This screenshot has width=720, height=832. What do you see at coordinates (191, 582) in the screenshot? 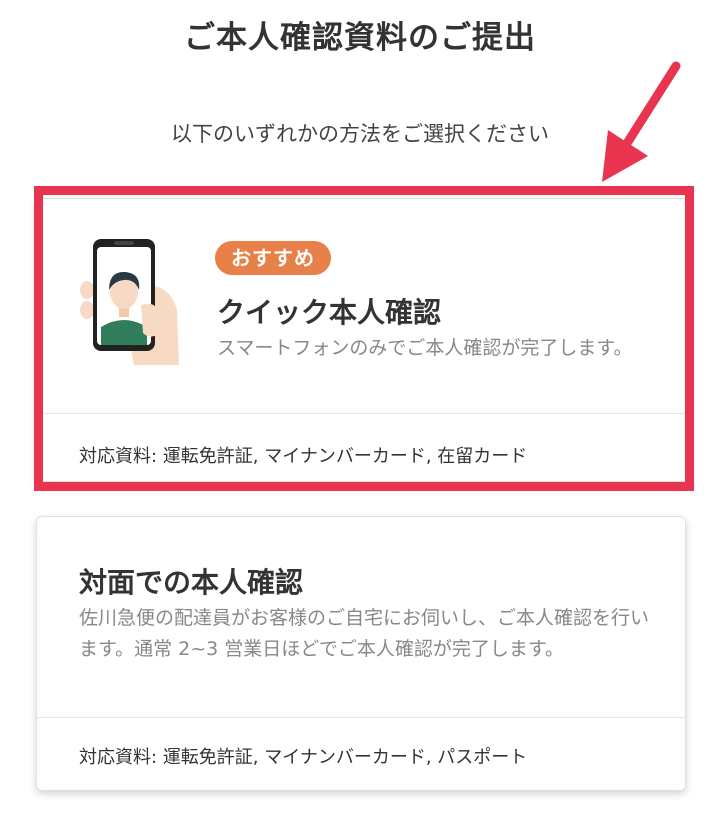
I see `face-to-face-title: 対面での本人確認` at bounding box center [191, 582].